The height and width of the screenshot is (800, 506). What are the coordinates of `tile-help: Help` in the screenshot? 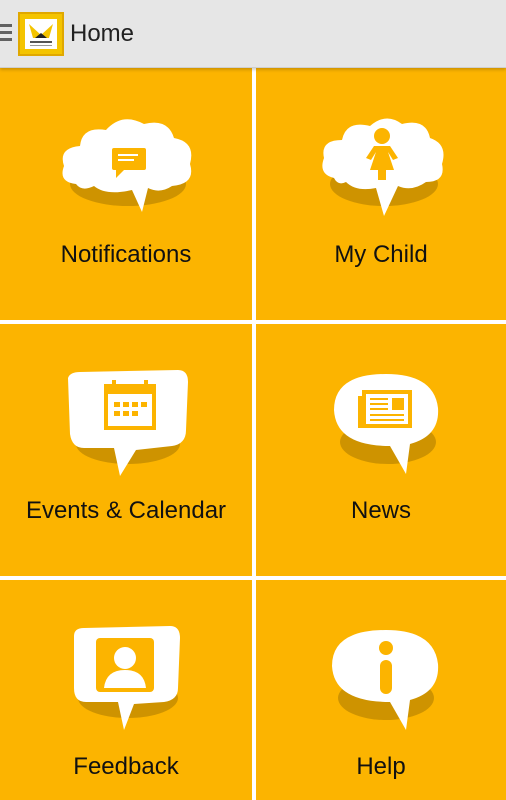 It's located at (381, 690).